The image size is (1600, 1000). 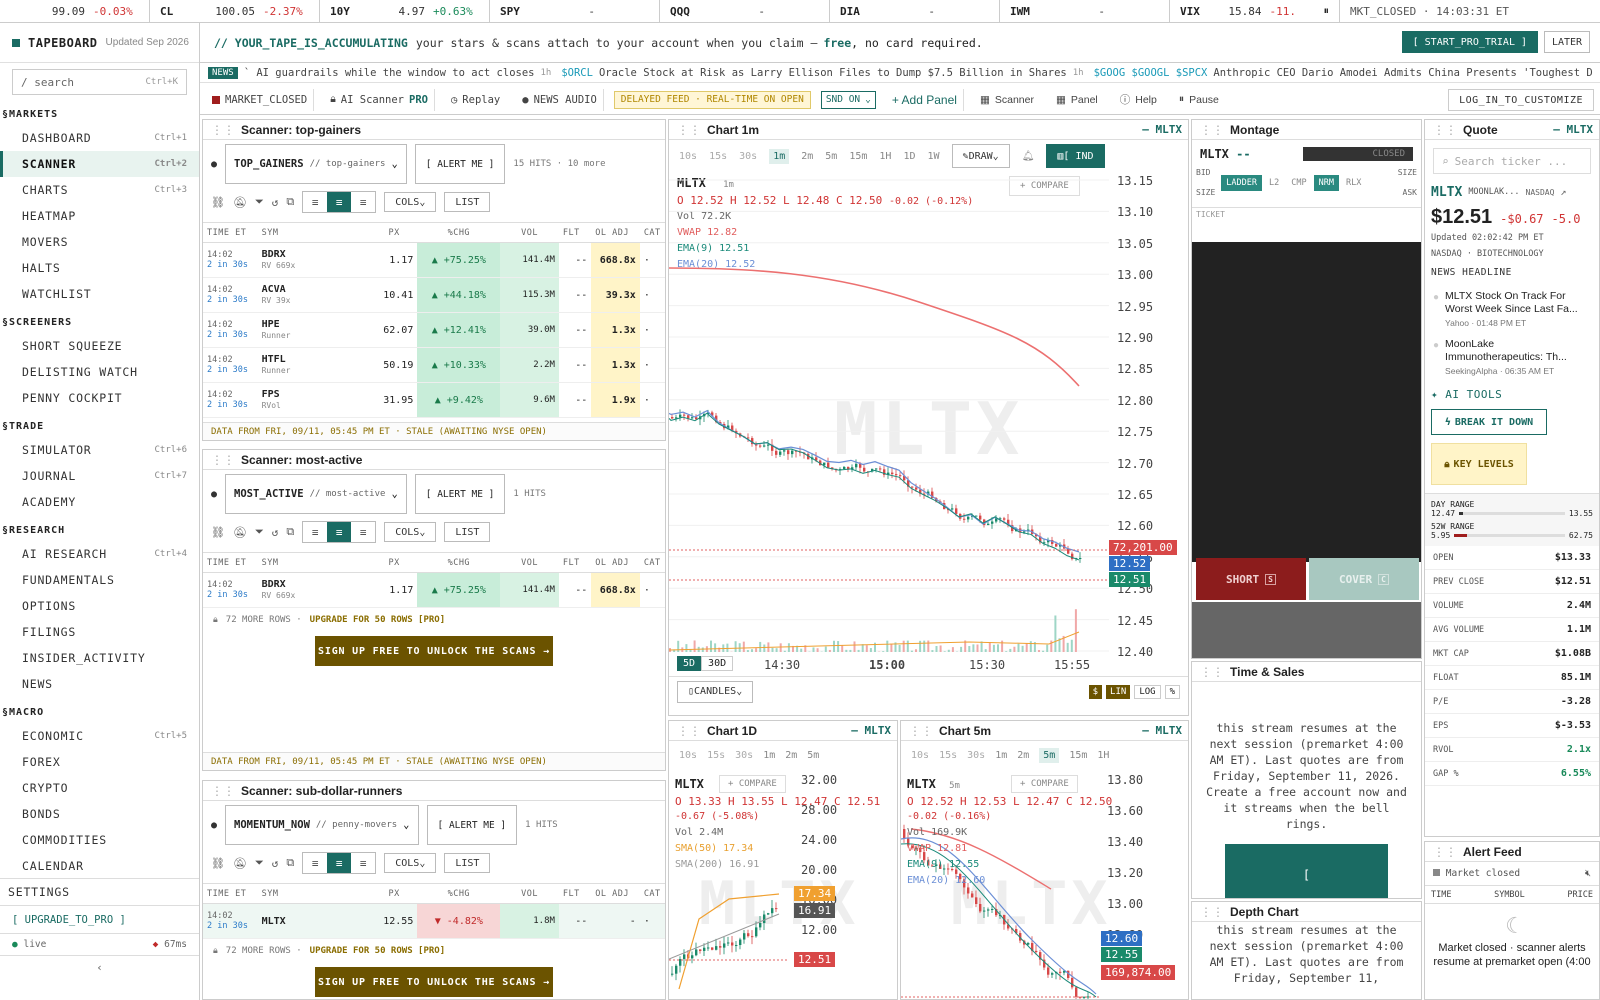 I want to click on news-audio-toggle: ● NEWS AUDIO, so click(x=560, y=99).